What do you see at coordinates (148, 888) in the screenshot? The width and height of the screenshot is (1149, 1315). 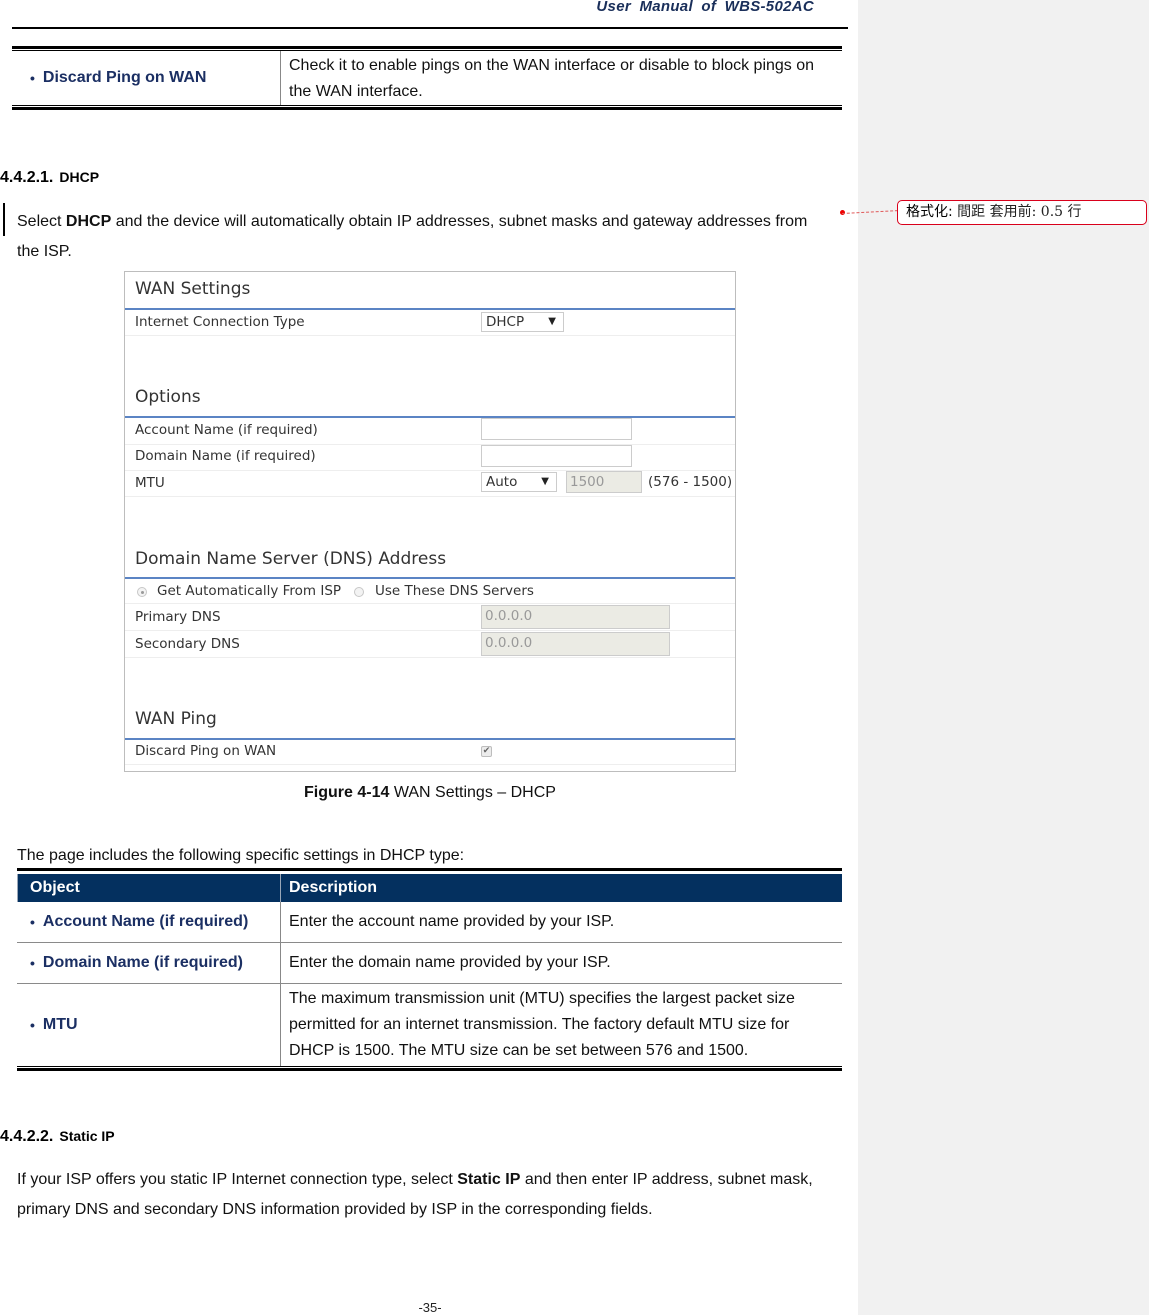 I see `header-object: Object` at bounding box center [148, 888].